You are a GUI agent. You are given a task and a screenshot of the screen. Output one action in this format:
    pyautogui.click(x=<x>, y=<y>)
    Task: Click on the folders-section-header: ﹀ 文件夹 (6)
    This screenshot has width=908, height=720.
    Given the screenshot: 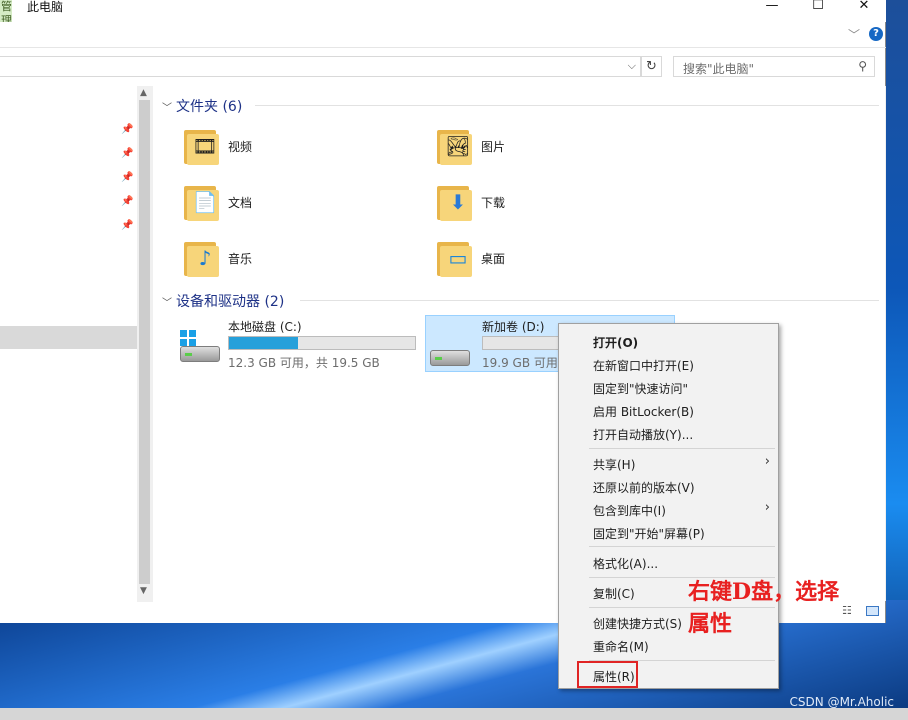 What is the action you would take?
    pyautogui.click(x=202, y=106)
    